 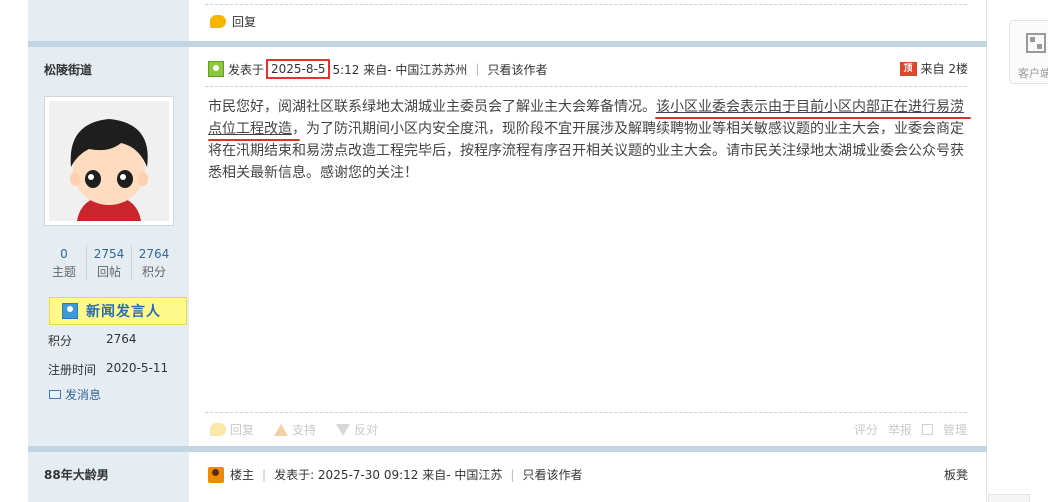 What do you see at coordinates (123, 312) in the screenshot?
I see `user-group-label: 新闻发言人` at bounding box center [123, 312].